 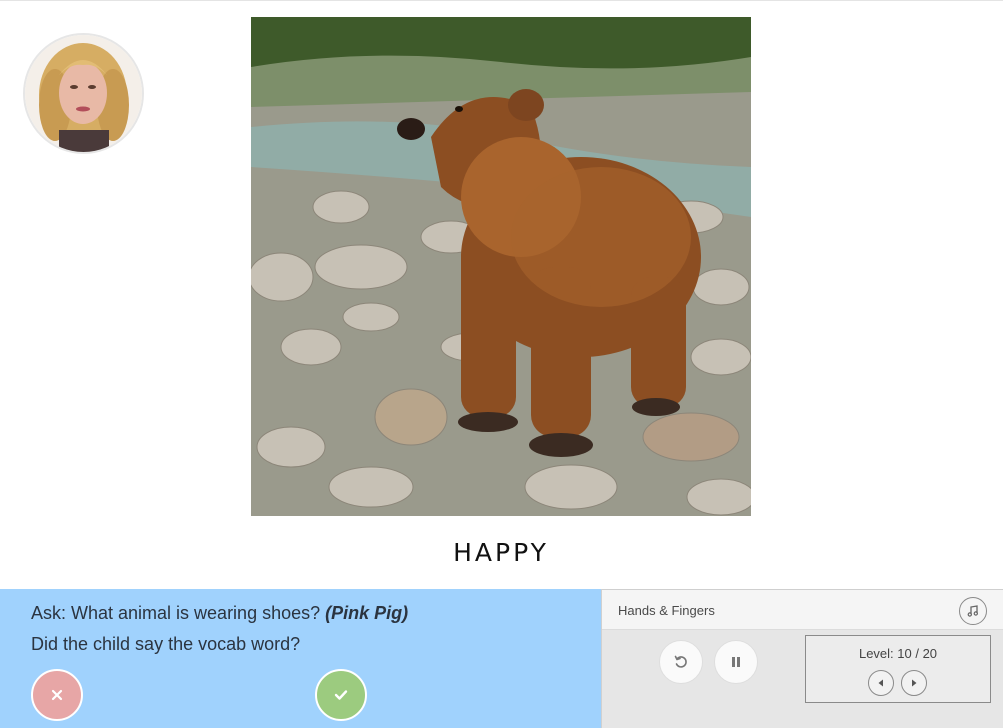 I want to click on top-divider, so click(x=501, y=0).